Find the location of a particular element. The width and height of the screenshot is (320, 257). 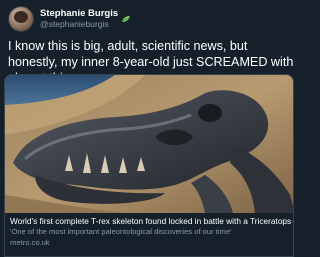

display-name: Stephanie Burgis is located at coordinates (79, 13).